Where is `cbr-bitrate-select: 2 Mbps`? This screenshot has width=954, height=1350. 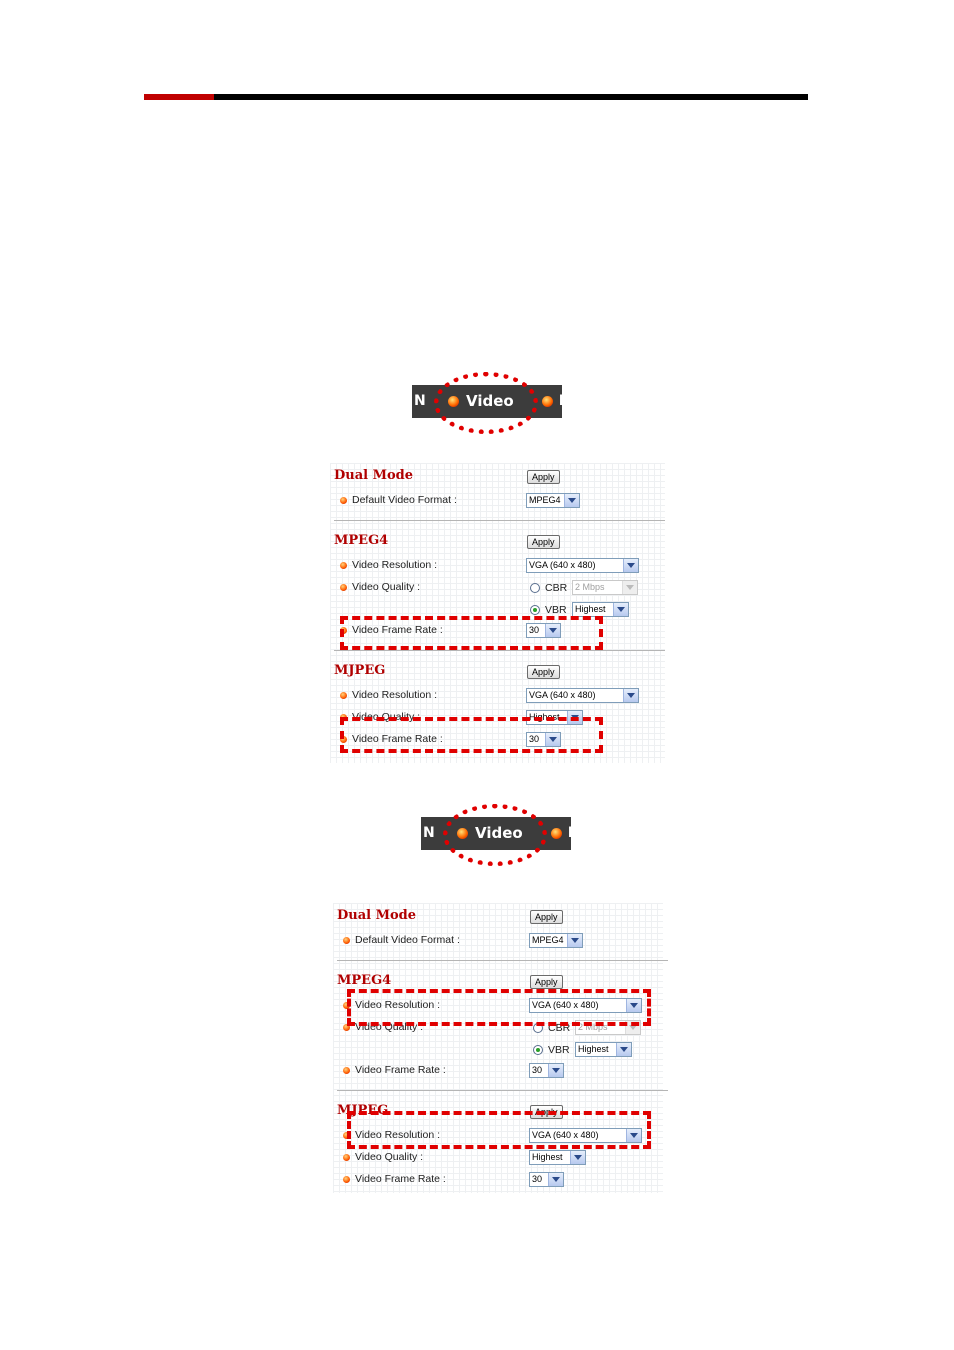
cbr-bitrate-select: 2 Mbps is located at coordinates (605, 587).